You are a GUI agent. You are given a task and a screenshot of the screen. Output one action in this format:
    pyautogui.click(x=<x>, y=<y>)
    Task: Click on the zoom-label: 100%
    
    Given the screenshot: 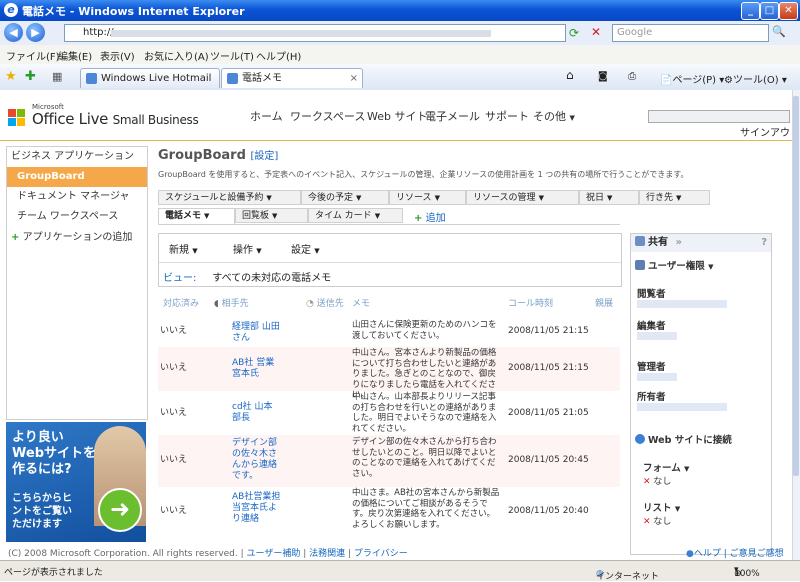 What is the action you would take?
    pyautogui.click(x=747, y=574)
    